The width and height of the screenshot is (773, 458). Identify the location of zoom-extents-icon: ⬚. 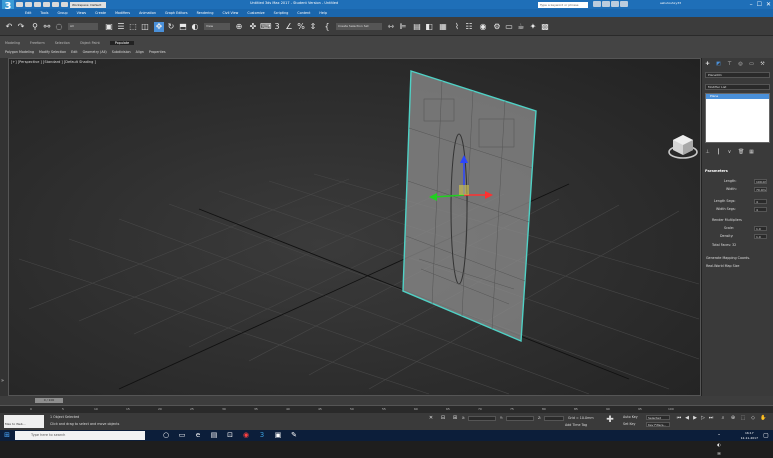
(743, 418).